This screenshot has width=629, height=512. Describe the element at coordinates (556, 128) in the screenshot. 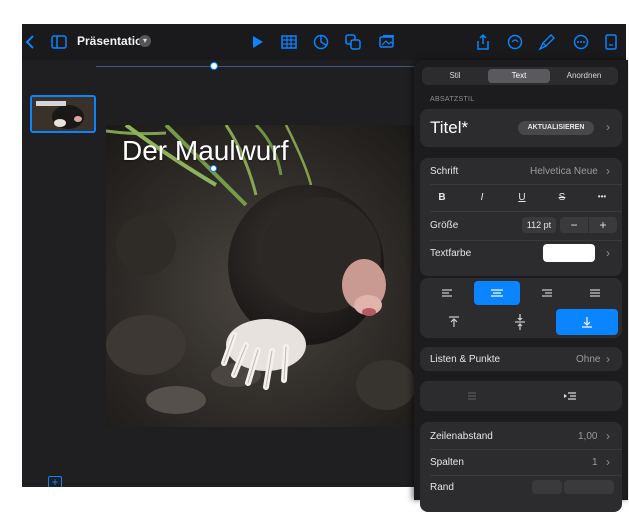

I see `update-style-button: AKTUALISIEREN` at that location.